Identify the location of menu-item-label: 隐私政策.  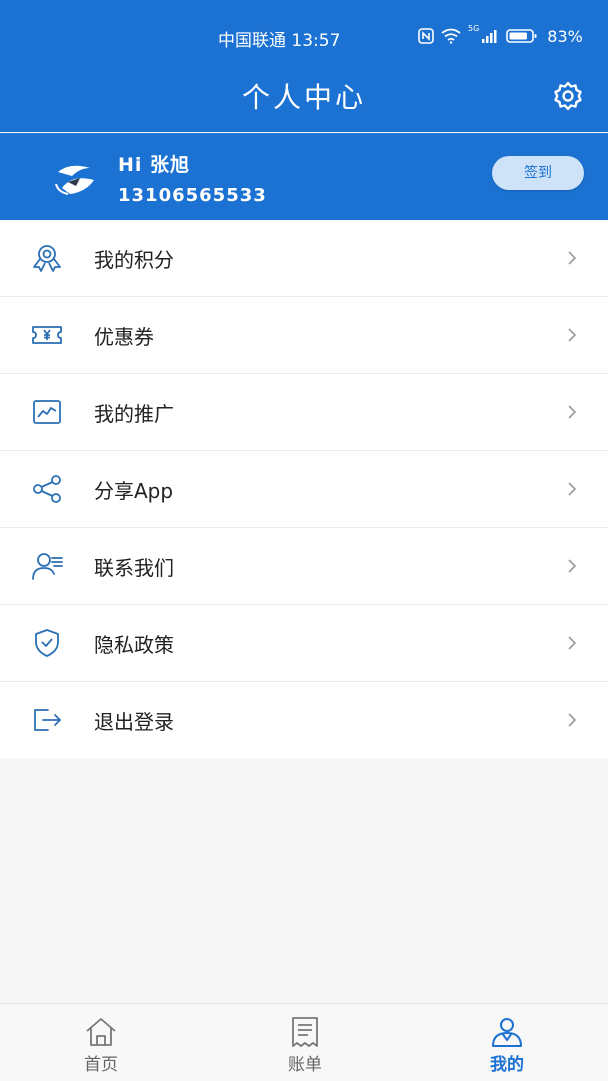
(134, 645).